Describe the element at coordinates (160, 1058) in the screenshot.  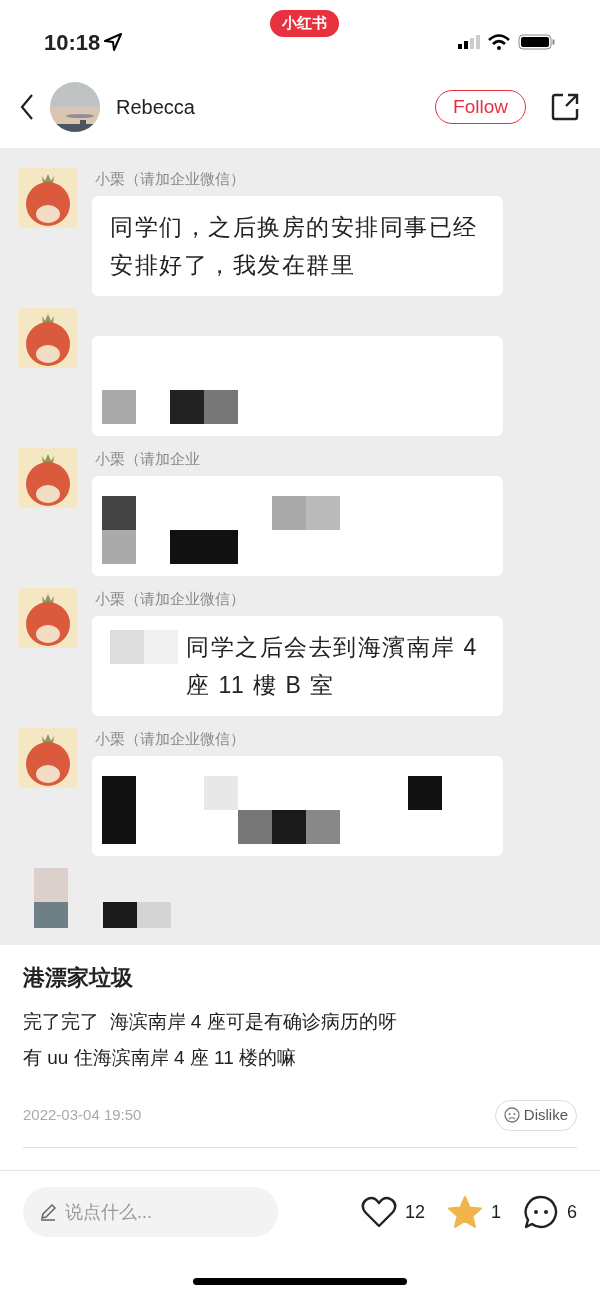
I see `post-text: 有 uu 住海滨南岸 4 座 11 楼的嘛` at that location.